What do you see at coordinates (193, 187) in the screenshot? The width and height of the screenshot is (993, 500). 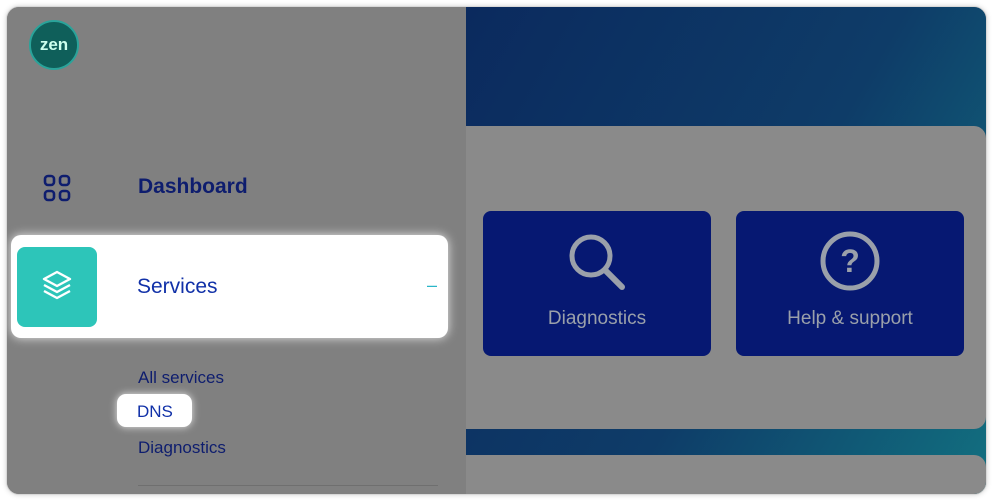 I see `nav-item-dashboard: Dashboard` at bounding box center [193, 187].